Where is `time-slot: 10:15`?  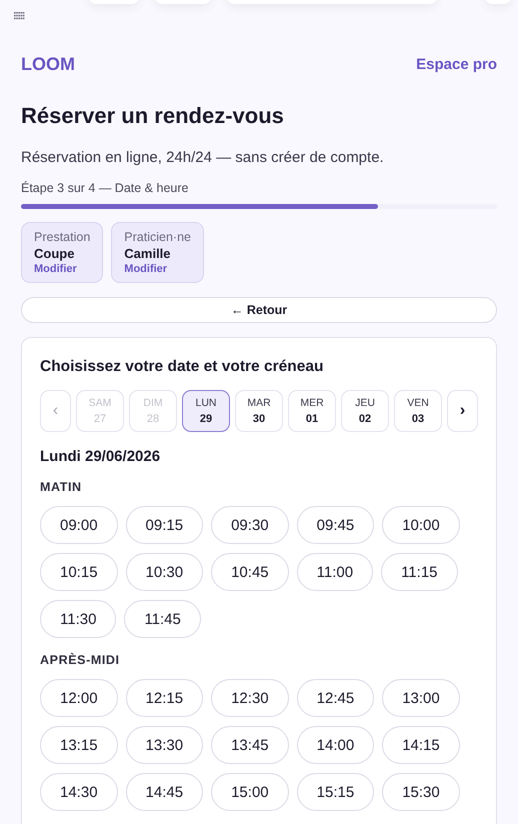 time-slot: 10:15 is located at coordinates (79, 572).